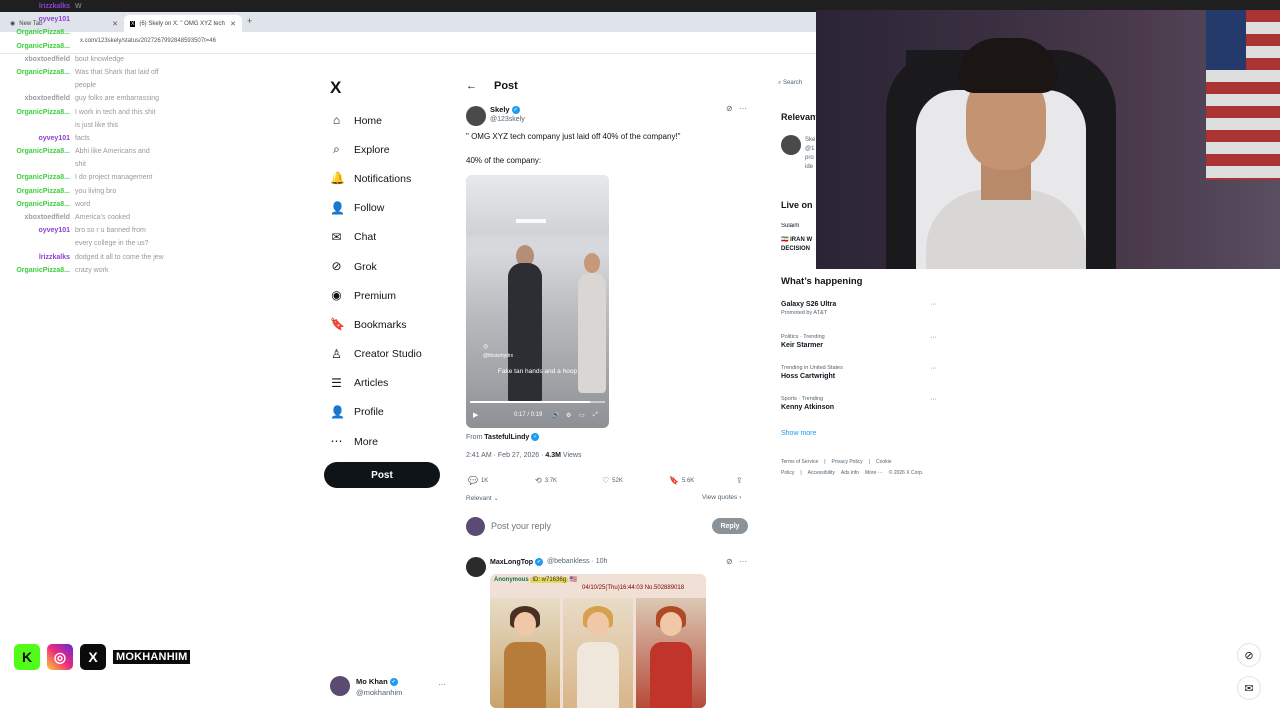  I want to click on reply-author-handle: @bebankless · 10h, so click(577, 561).